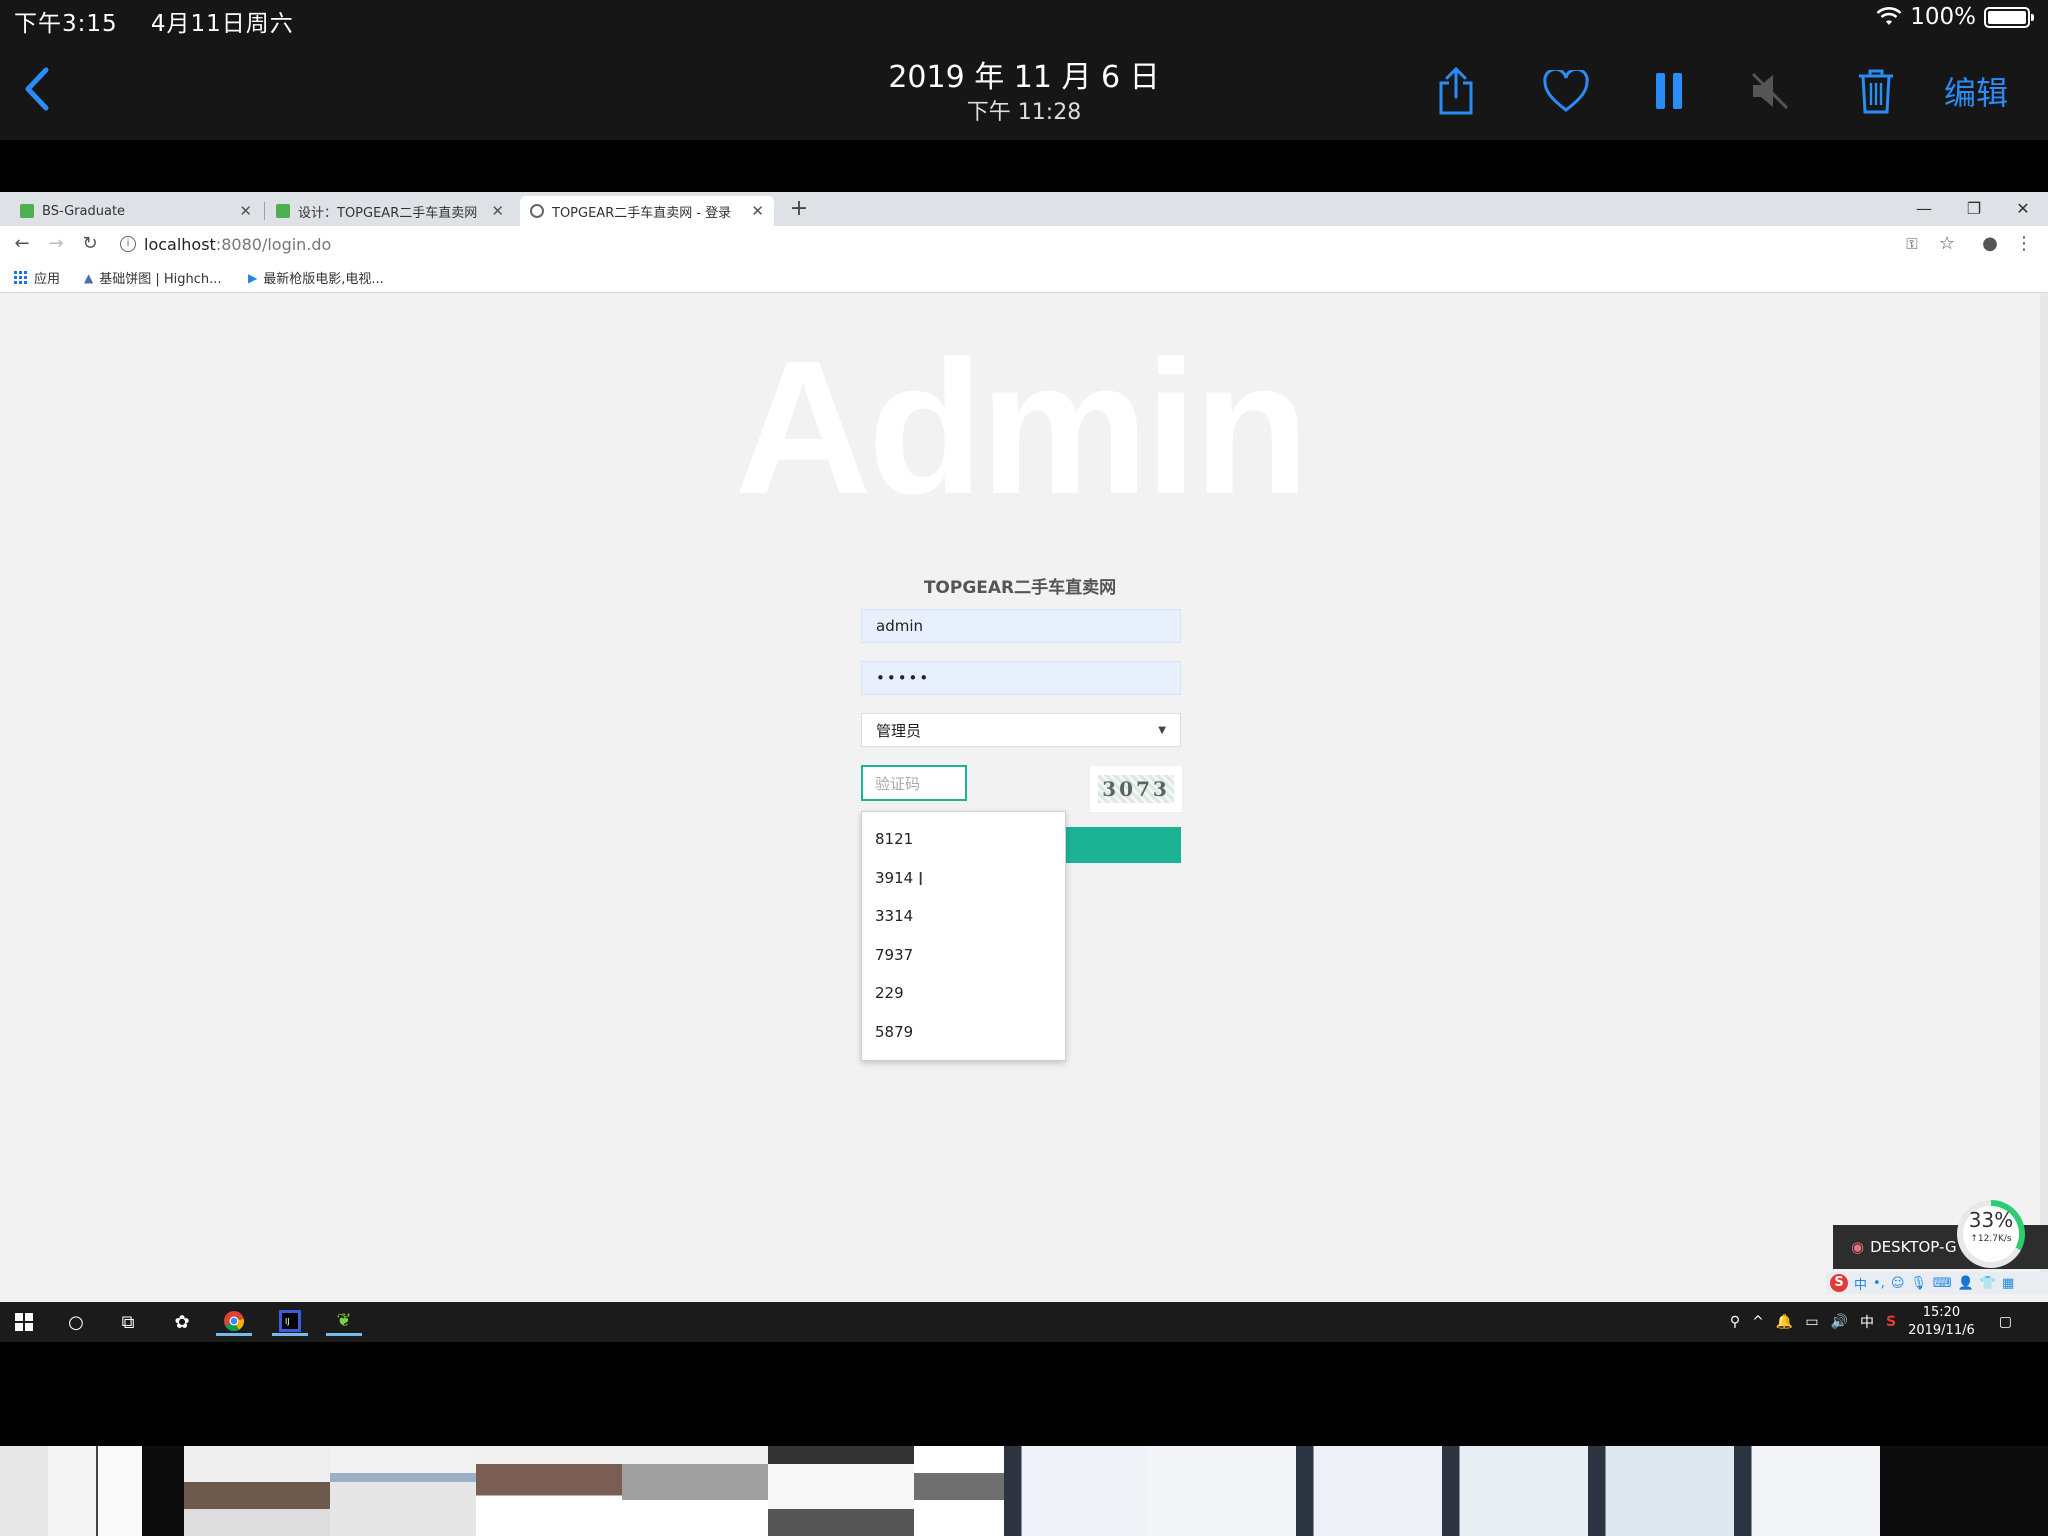 This screenshot has height=1536, width=2048. Describe the element at coordinates (1918, 1283) in the screenshot. I see `mic-icon: 🎙` at that location.